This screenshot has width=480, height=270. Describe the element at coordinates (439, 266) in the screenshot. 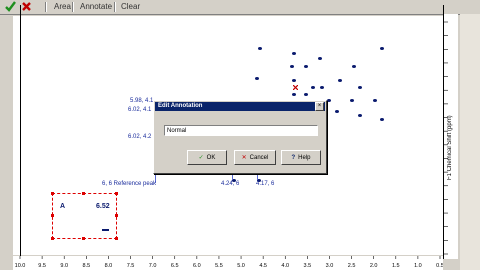

I see `bottom-axis-tick-label: 0.5` at that location.